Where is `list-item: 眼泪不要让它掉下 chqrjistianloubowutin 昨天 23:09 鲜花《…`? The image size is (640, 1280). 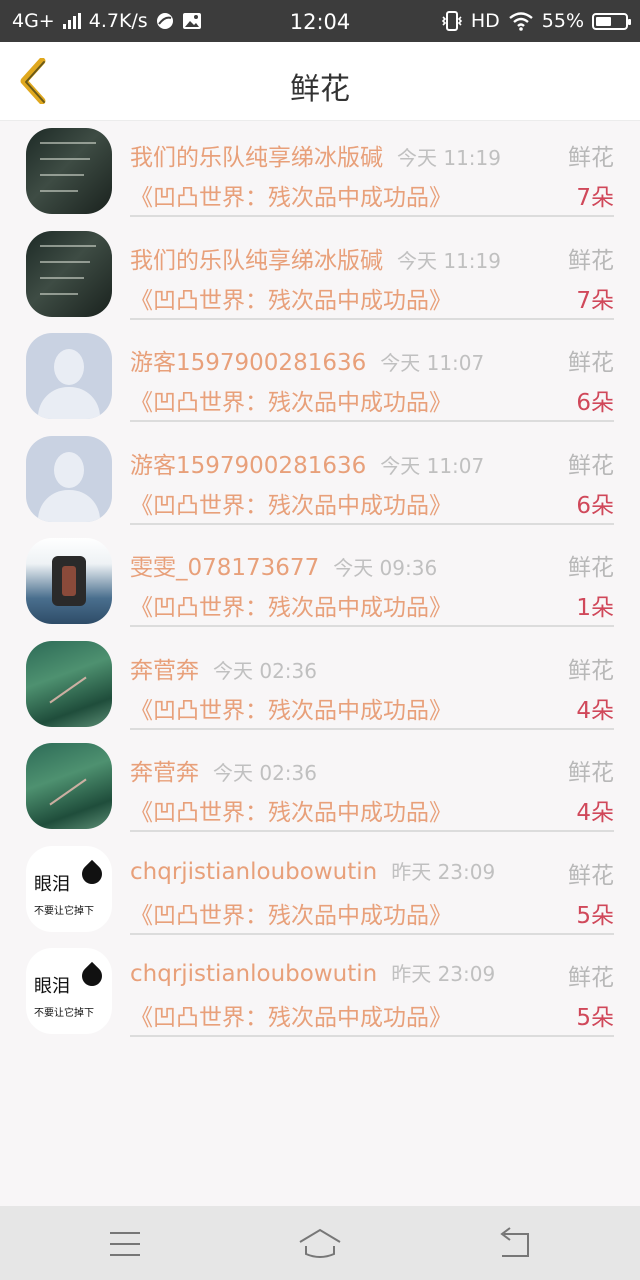 list-item: 眼泪不要让它掉下 chqrjistianloubowutin 昨天 23:09 鲜花《… is located at coordinates (320, 993).